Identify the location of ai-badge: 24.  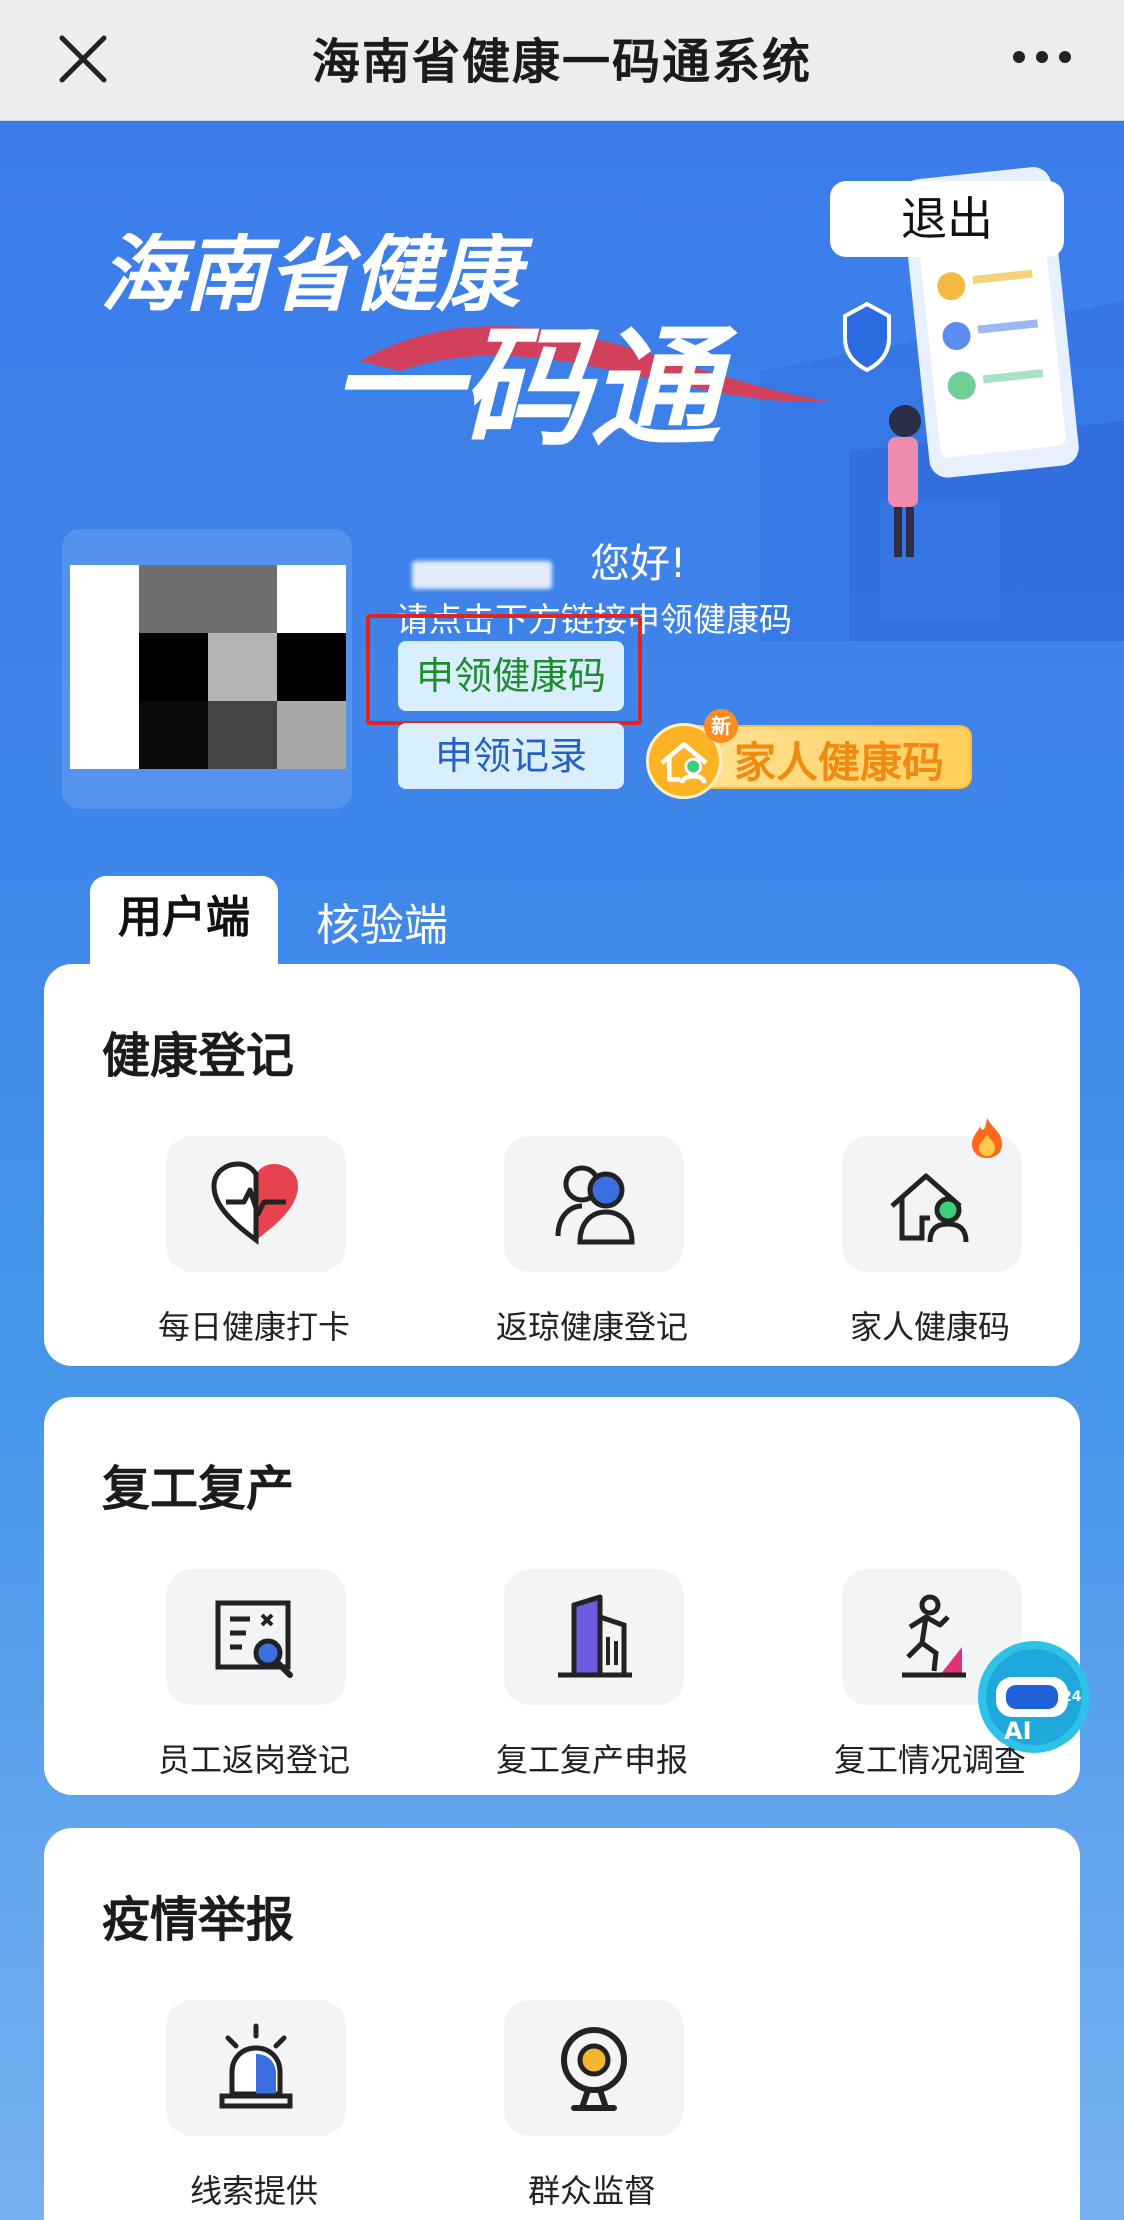
(1072, 1697).